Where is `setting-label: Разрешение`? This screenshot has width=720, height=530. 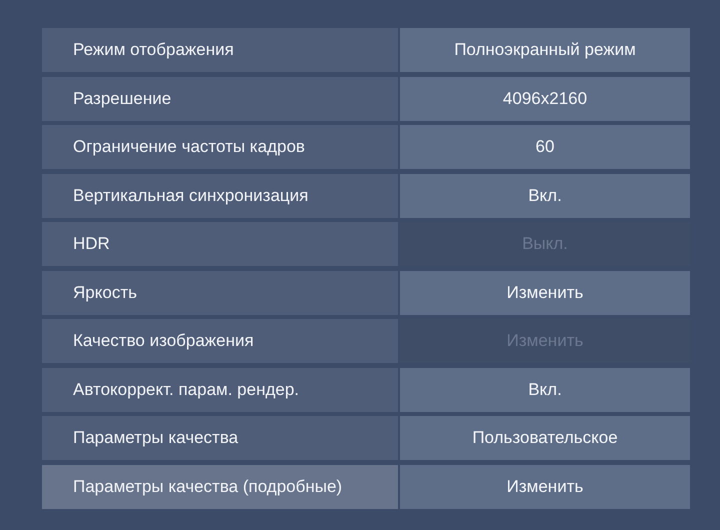
setting-label: Разрешение is located at coordinates (220, 98).